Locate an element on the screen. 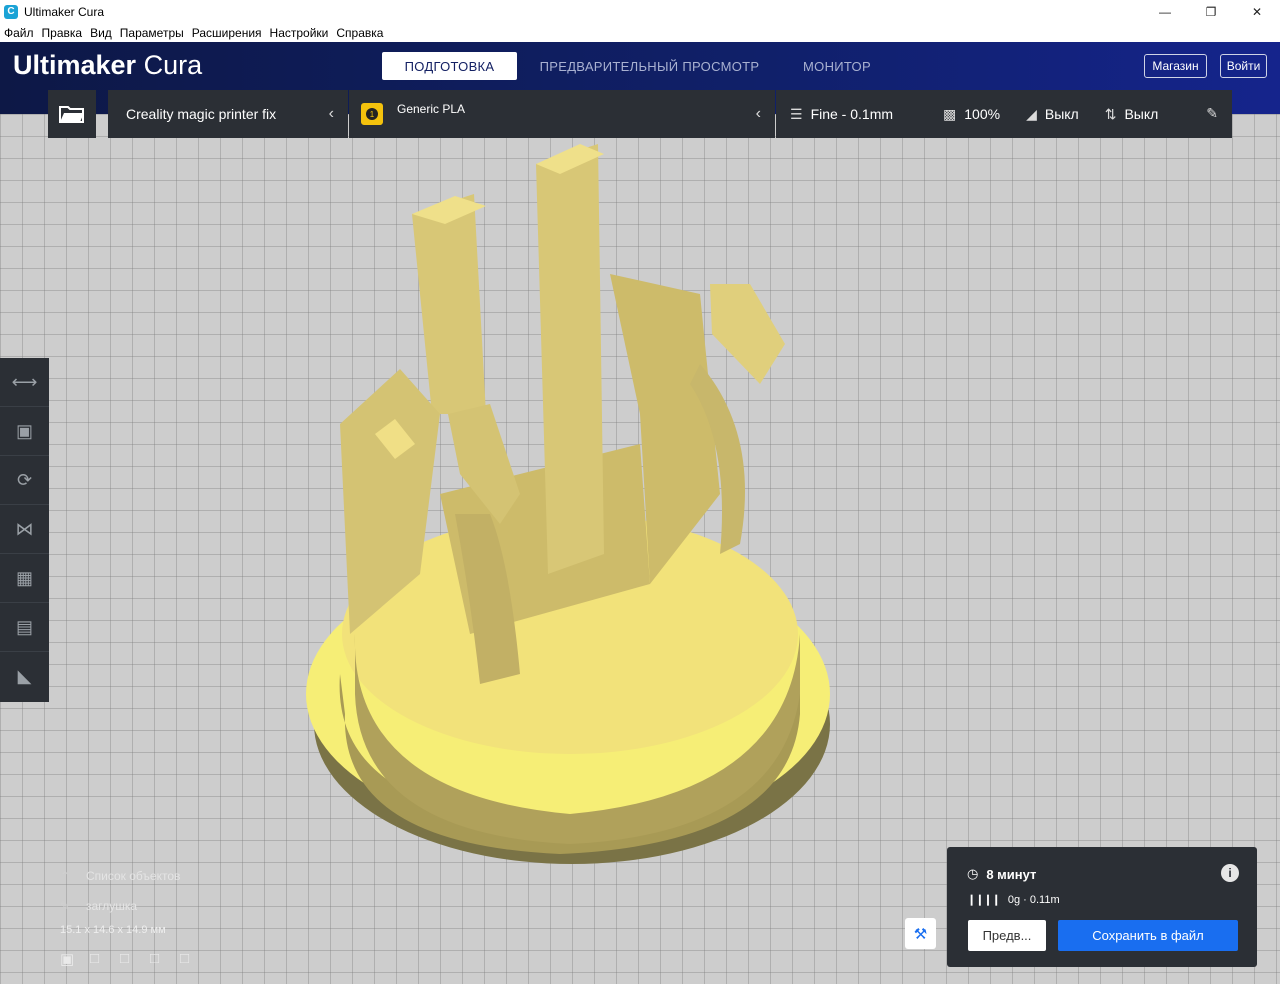  layer-tool-icon: ◣ is located at coordinates (24, 676).